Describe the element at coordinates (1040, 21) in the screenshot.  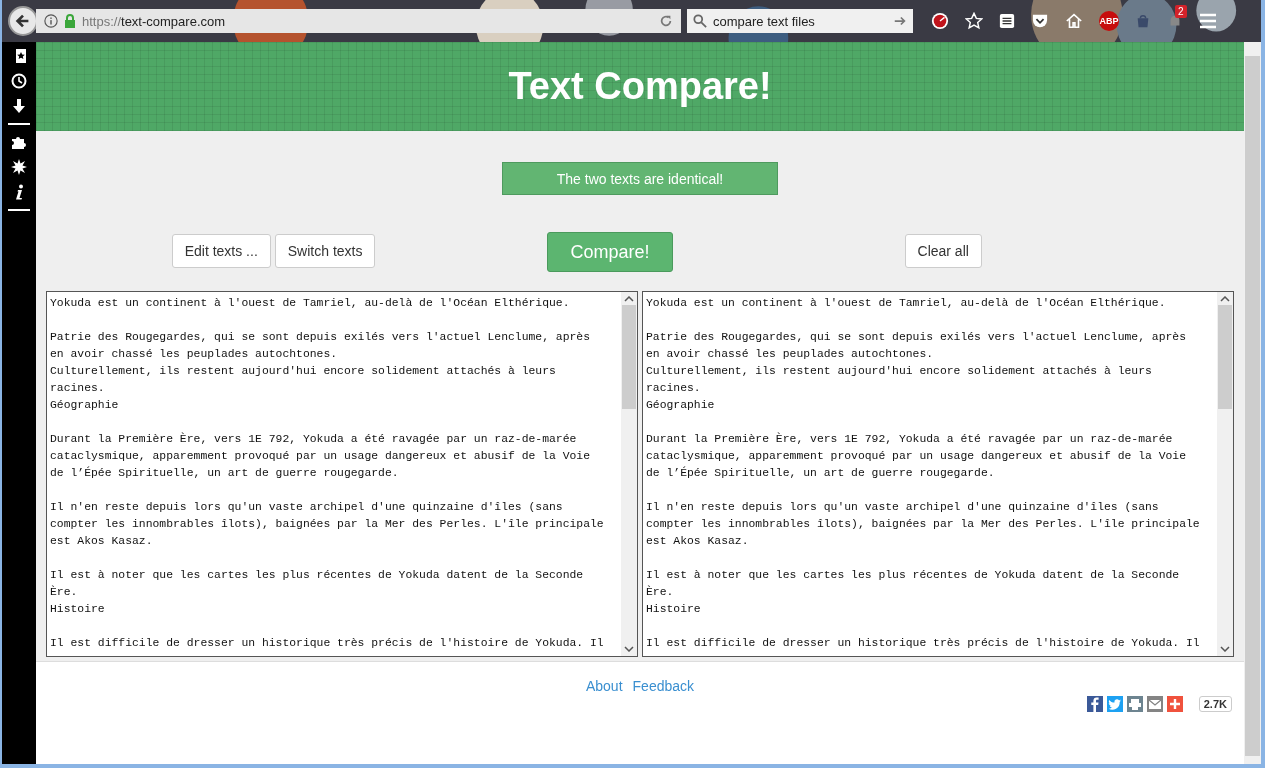
I see `pocket-icon` at that location.